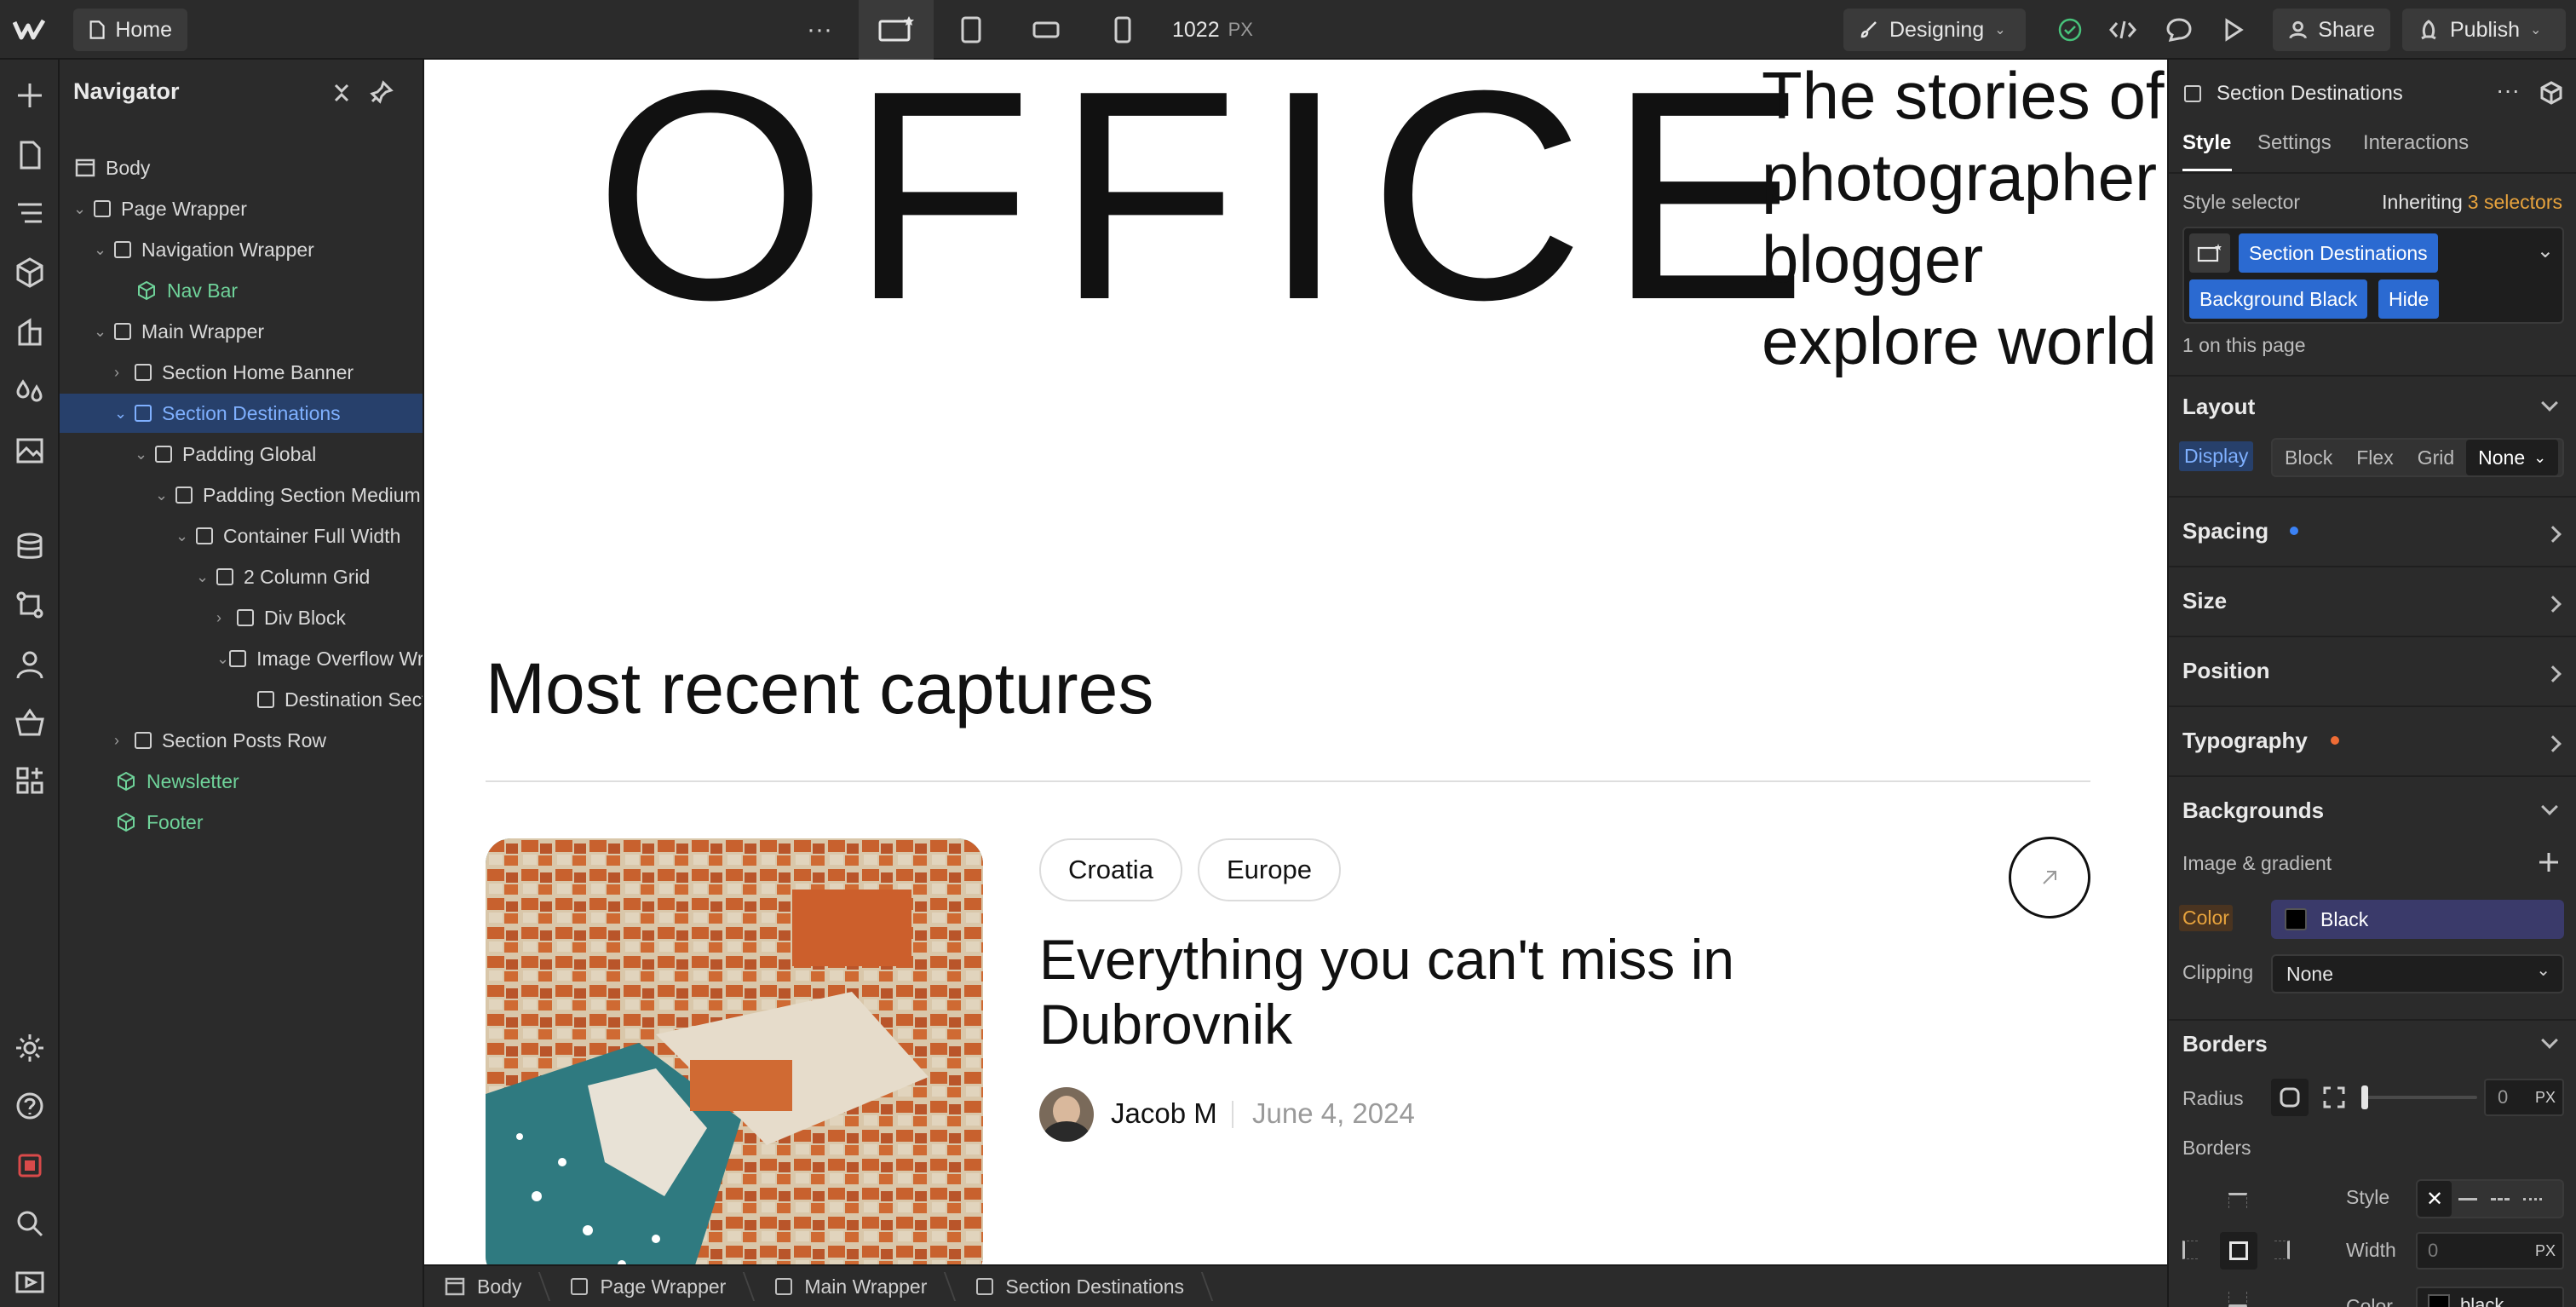 The image size is (2576, 1307). What do you see at coordinates (29, 30) in the screenshot?
I see `webflow-logo-icon` at bounding box center [29, 30].